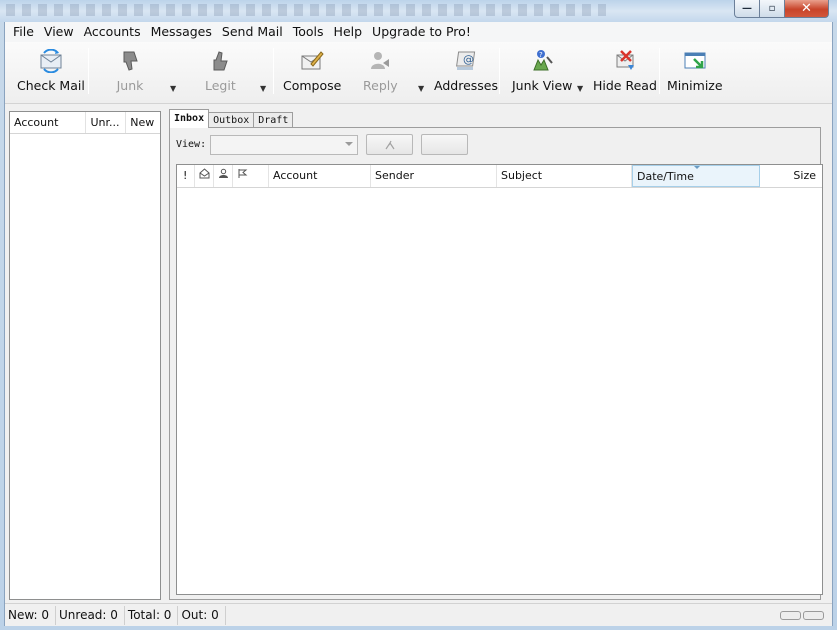 The height and width of the screenshot is (630, 837). I want to click on compose-button: Compose, so click(312, 70).